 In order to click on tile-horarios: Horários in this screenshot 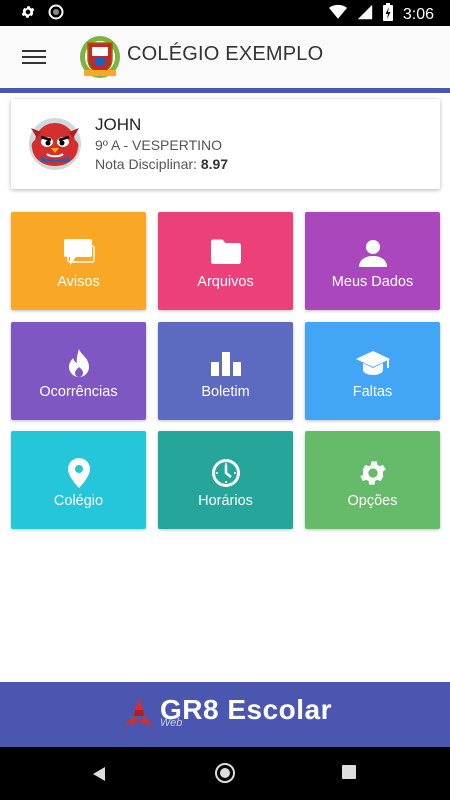, I will do `click(225, 480)`.